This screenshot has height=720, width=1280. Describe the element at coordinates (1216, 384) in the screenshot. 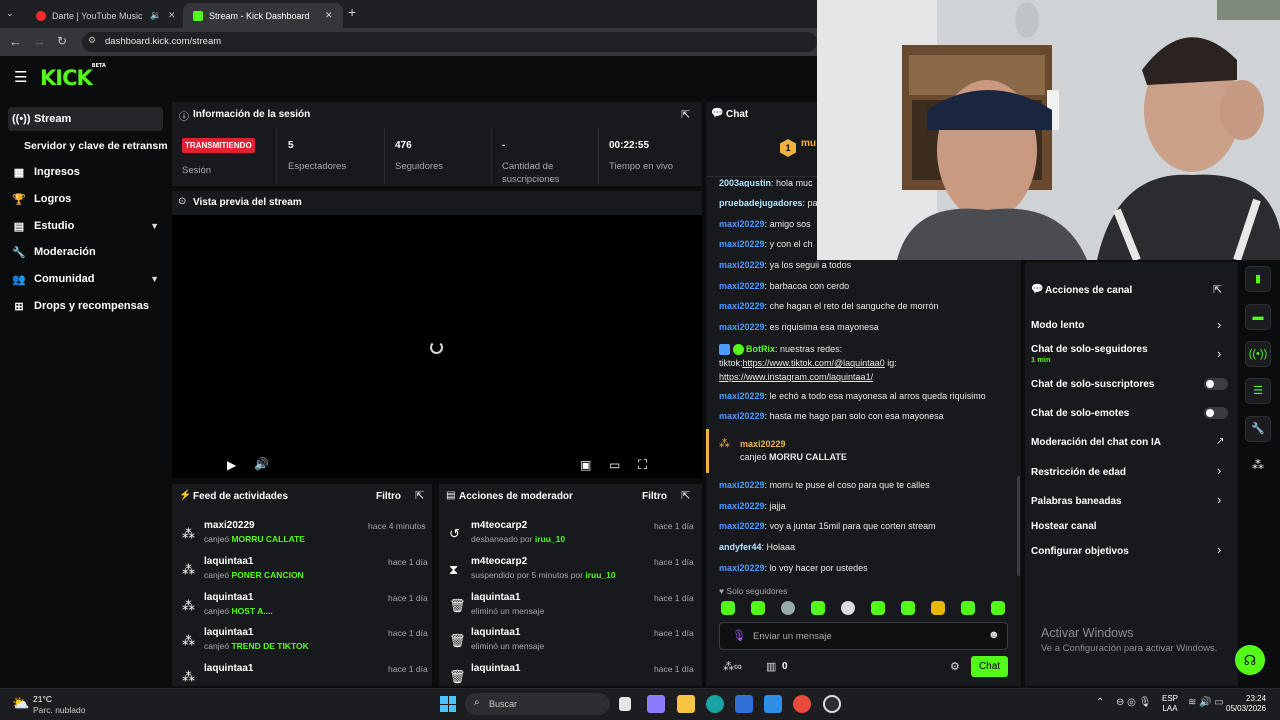

I see `solo-suscriptores-toggle` at that location.